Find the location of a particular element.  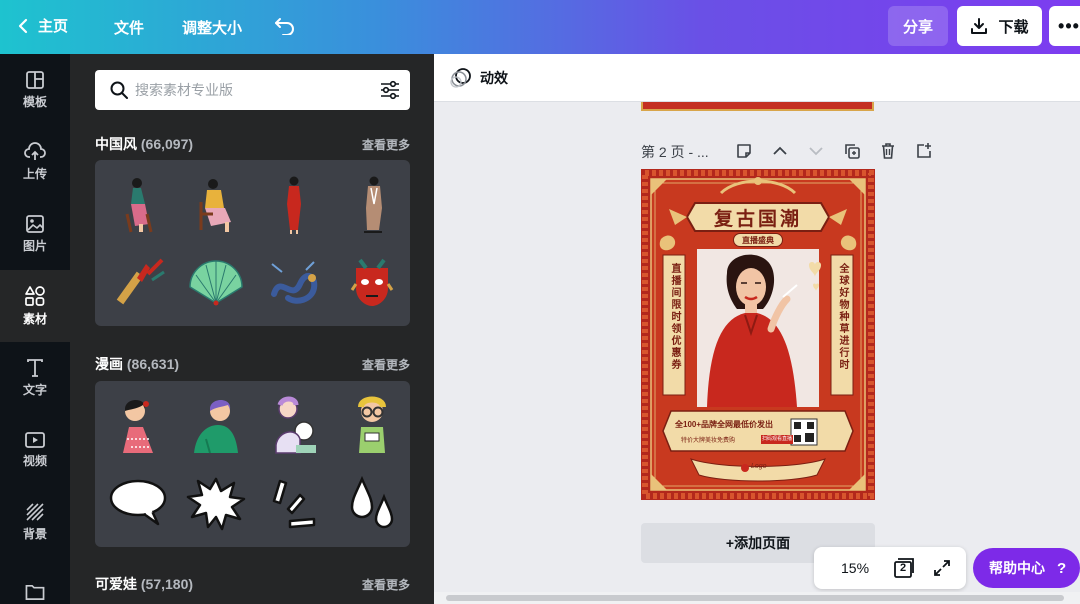

rail-item-text: 文字 is located at coordinates (35, 378).